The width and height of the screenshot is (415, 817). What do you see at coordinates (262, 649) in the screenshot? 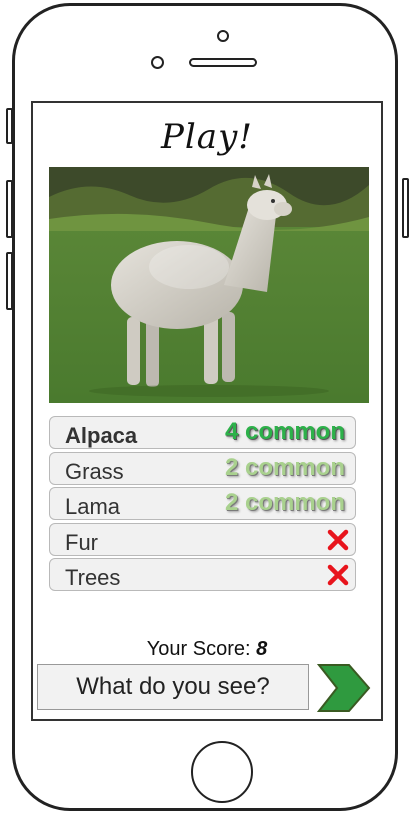
I see `score-value: 8` at bounding box center [262, 649].